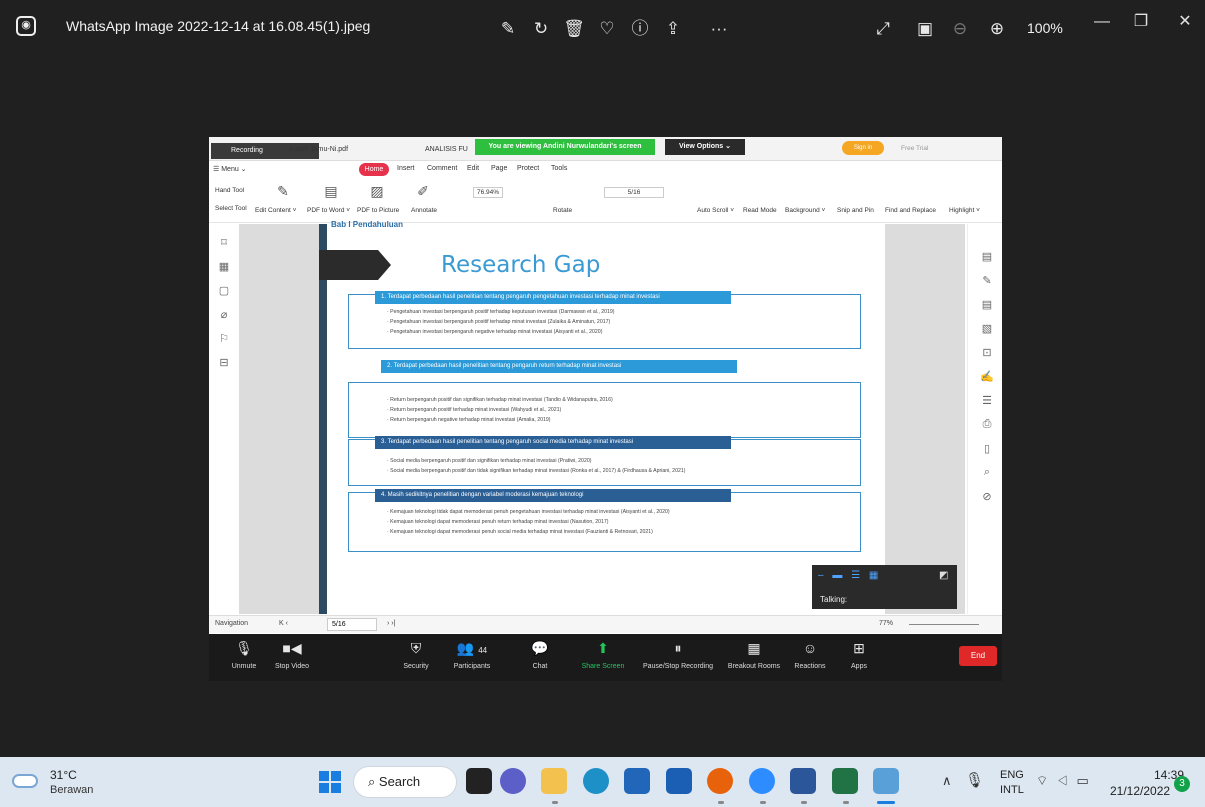  Describe the element at coordinates (640, 29) in the screenshot. I see `info-icon: ⓘ` at that location.